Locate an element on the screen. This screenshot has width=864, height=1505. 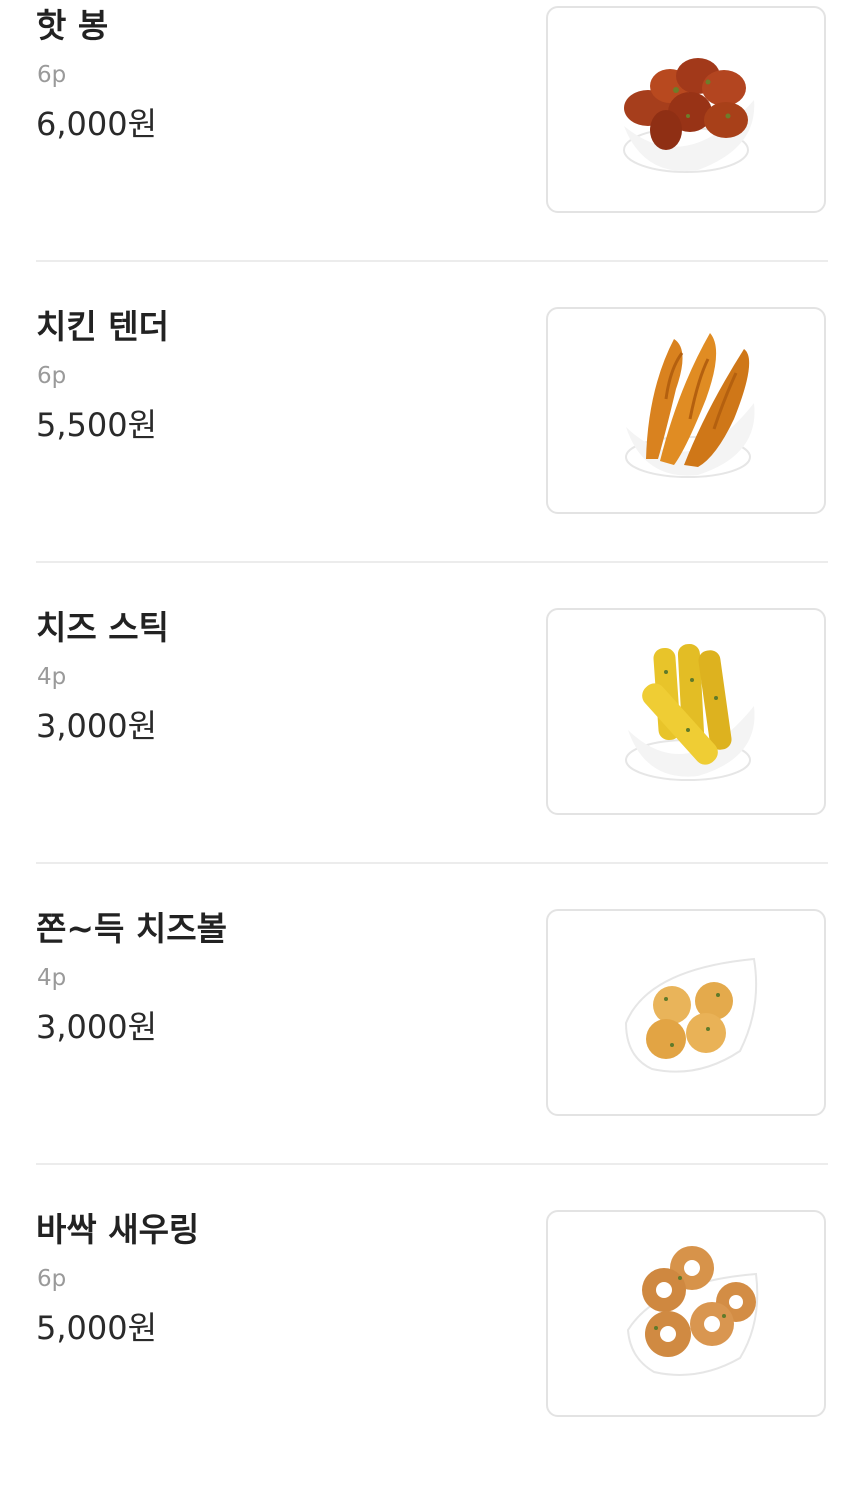
cheese-stick-icon is located at coordinates (690, 712).